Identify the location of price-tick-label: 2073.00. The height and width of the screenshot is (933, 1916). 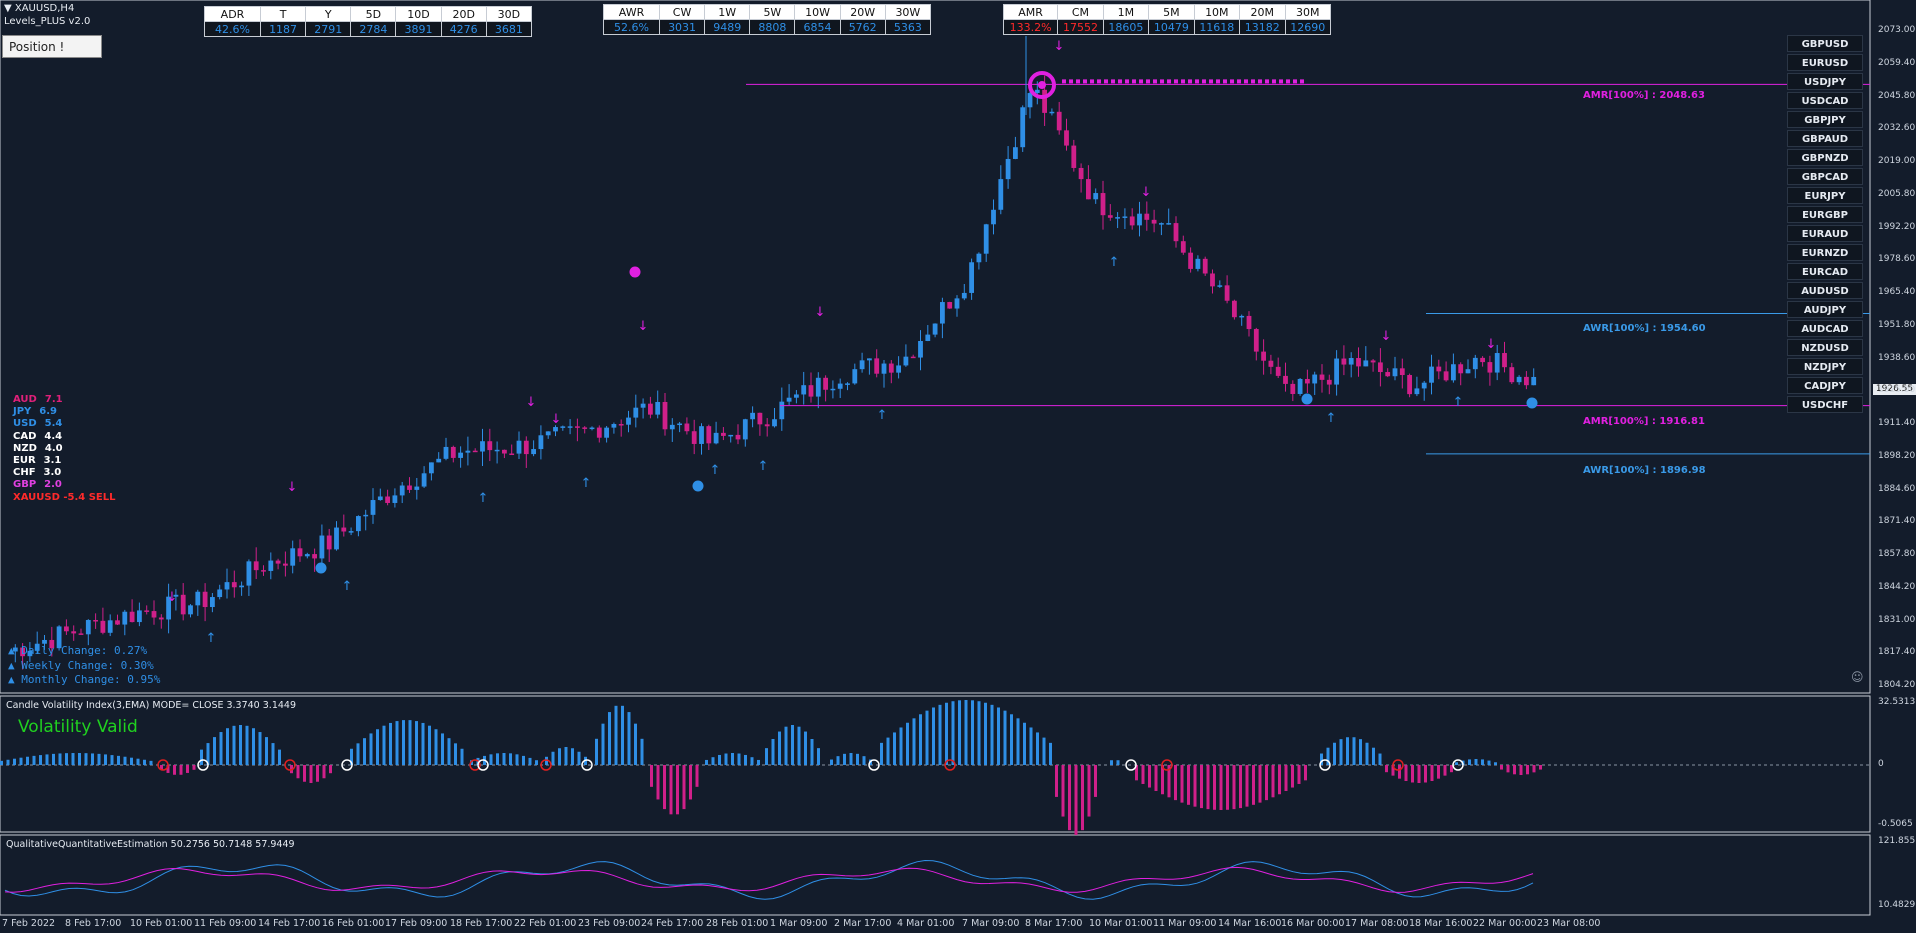
(1897, 30).